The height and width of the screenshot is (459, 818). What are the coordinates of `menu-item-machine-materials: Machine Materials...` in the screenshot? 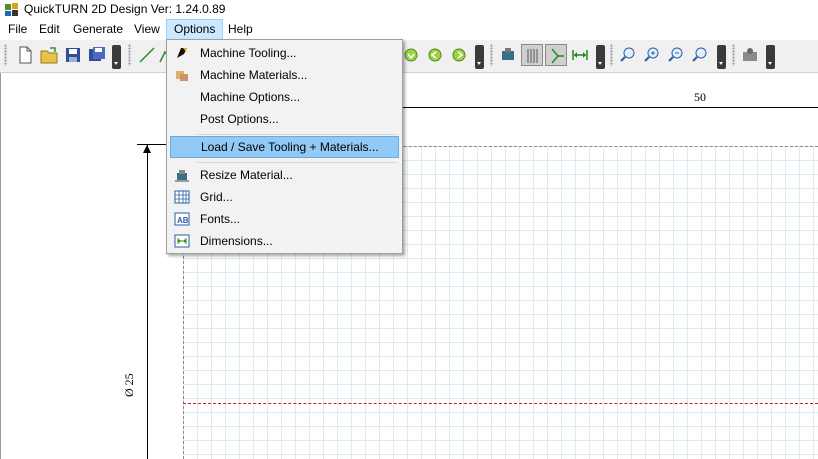 It's located at (284, 75).